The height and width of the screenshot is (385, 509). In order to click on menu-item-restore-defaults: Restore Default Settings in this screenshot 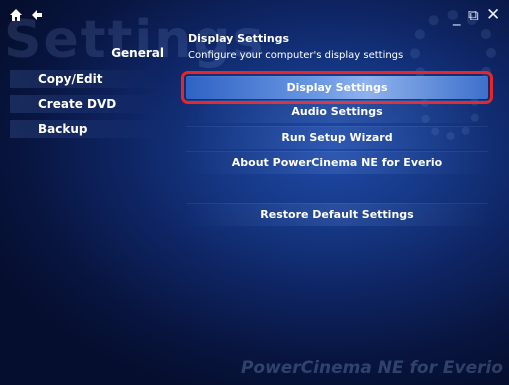, I will do `click(337, 214)`.